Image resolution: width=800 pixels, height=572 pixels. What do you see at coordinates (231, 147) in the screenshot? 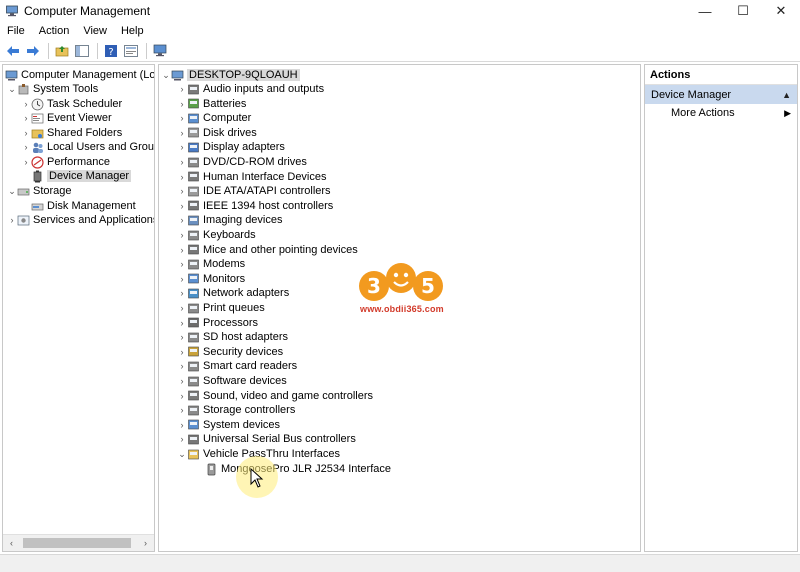
I see `device-category-display-adapters: › Display adapters` at bounding box center [231, 147].